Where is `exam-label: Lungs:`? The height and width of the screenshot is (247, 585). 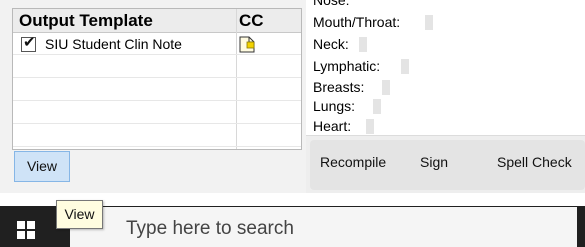 exam-label: Lungs: is located at coordinates (334, 106).